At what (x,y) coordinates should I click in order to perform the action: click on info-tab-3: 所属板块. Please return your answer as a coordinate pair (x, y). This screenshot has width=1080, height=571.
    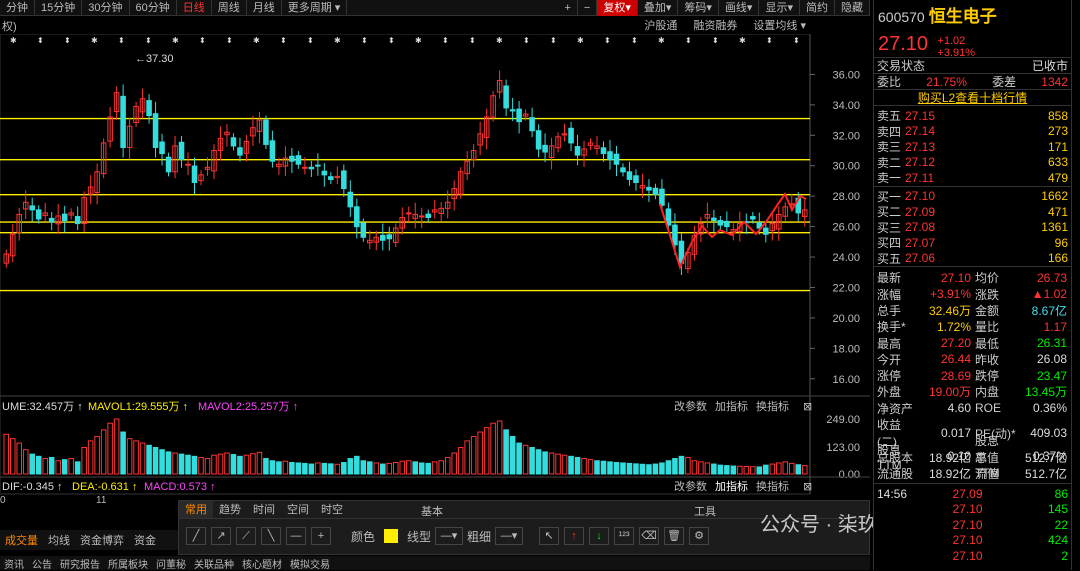
    Looking at the image, I should click on (128, 563).